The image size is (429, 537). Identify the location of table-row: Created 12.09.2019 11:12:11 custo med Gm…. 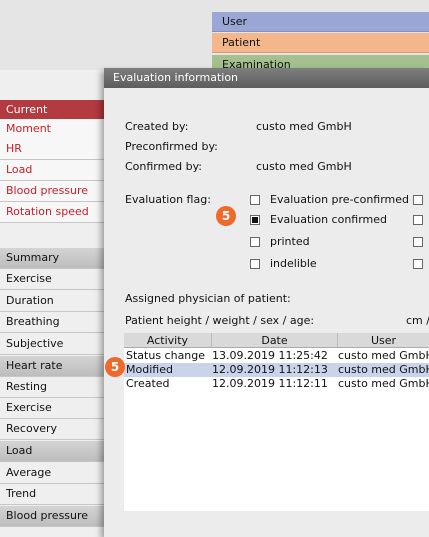
(276, 384).